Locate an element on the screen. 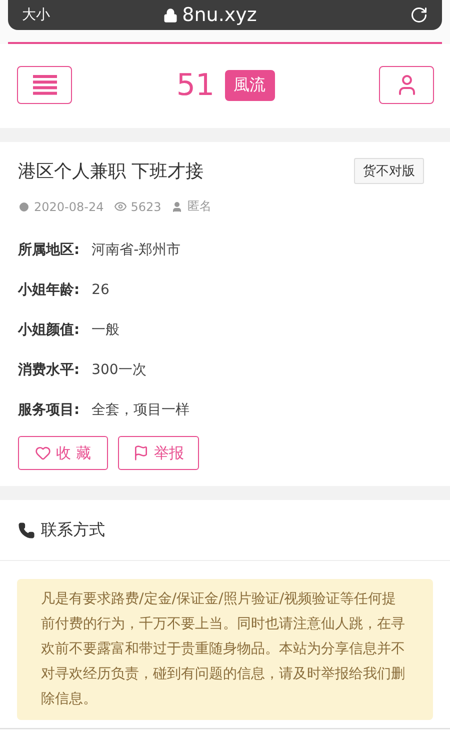  favorite-button: 收 藏 is located at coordinates (63, 453).